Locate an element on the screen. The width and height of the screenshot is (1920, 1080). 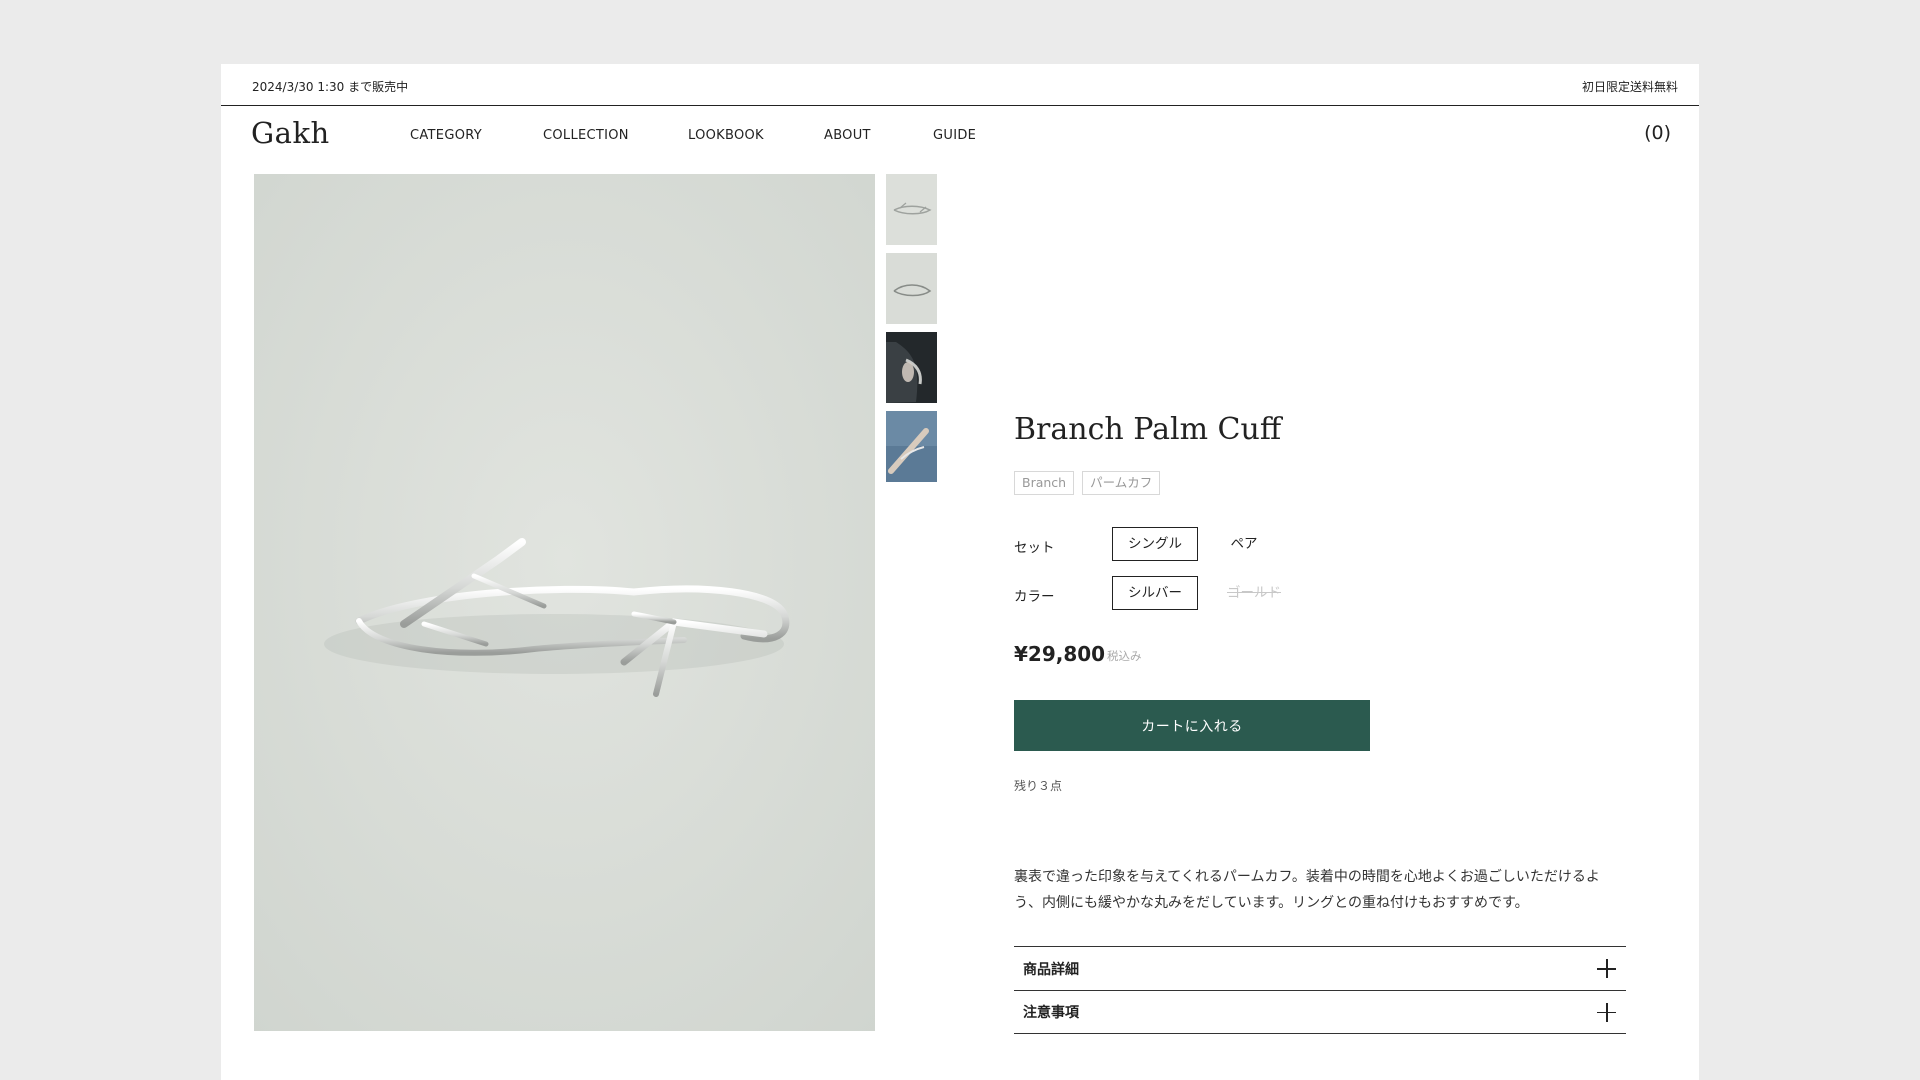
set-option-label: セット is located at coordinates (1034, 548).